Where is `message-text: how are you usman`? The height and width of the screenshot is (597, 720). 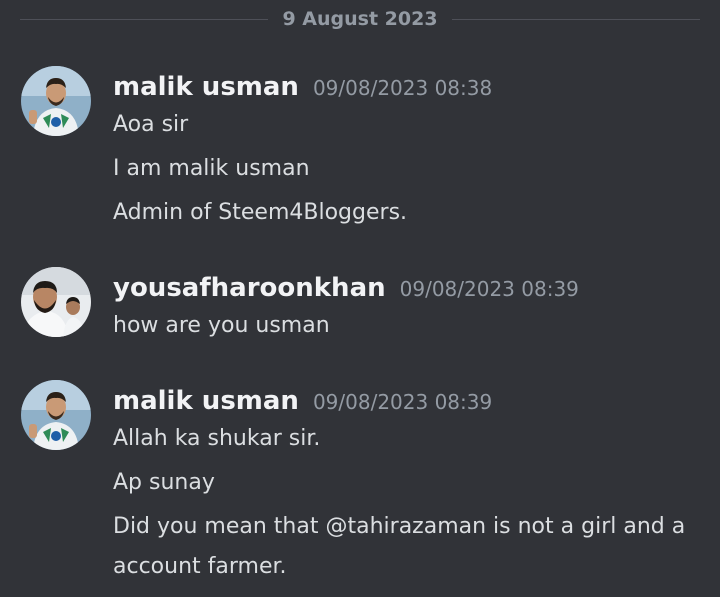 message-text: how are you usman is located at coordinates (221, 325).